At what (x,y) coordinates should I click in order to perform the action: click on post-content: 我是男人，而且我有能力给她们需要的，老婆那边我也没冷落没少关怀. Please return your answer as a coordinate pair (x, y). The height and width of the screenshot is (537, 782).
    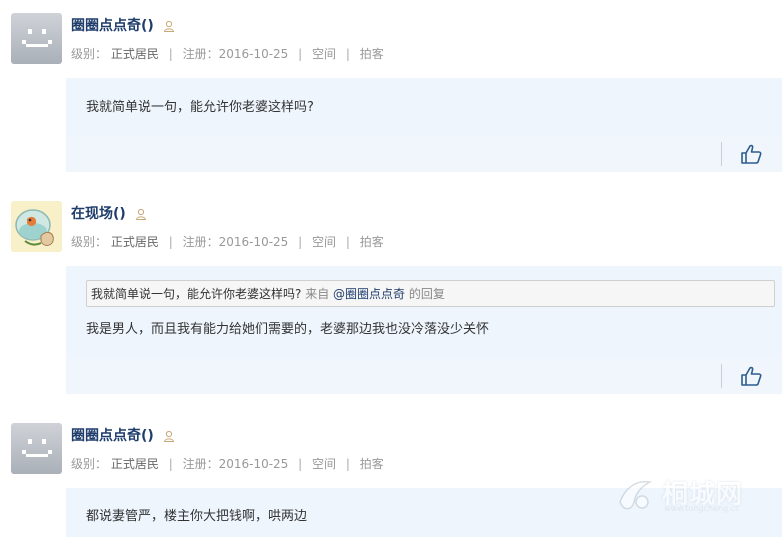
    Looking at the image, I should click on (288, 329).